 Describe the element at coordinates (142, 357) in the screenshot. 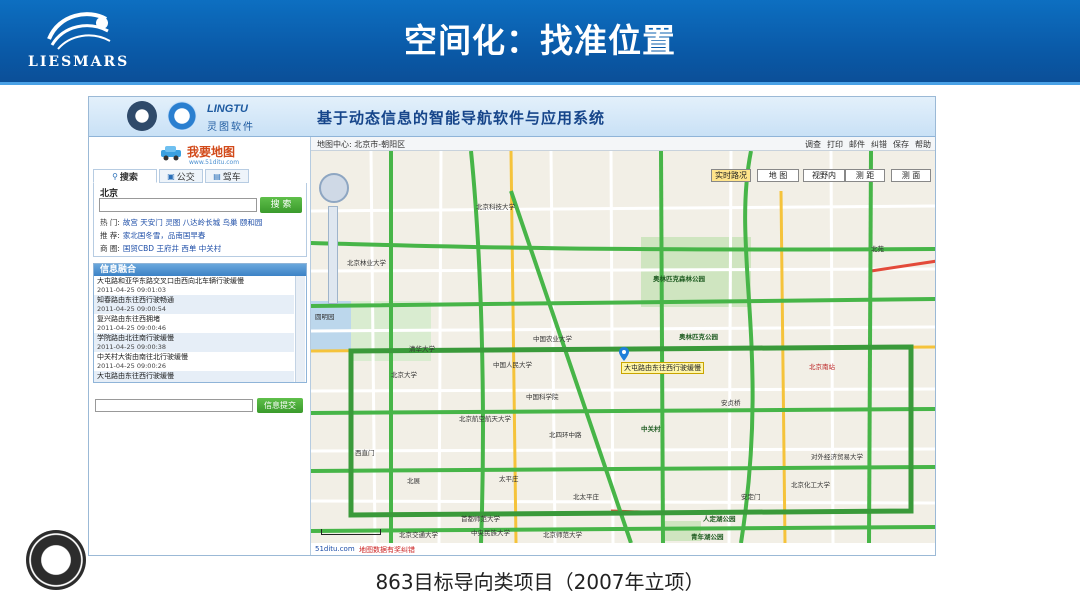

I see `news-text: 中关村大街由南往北行驶缓慢` at that location.